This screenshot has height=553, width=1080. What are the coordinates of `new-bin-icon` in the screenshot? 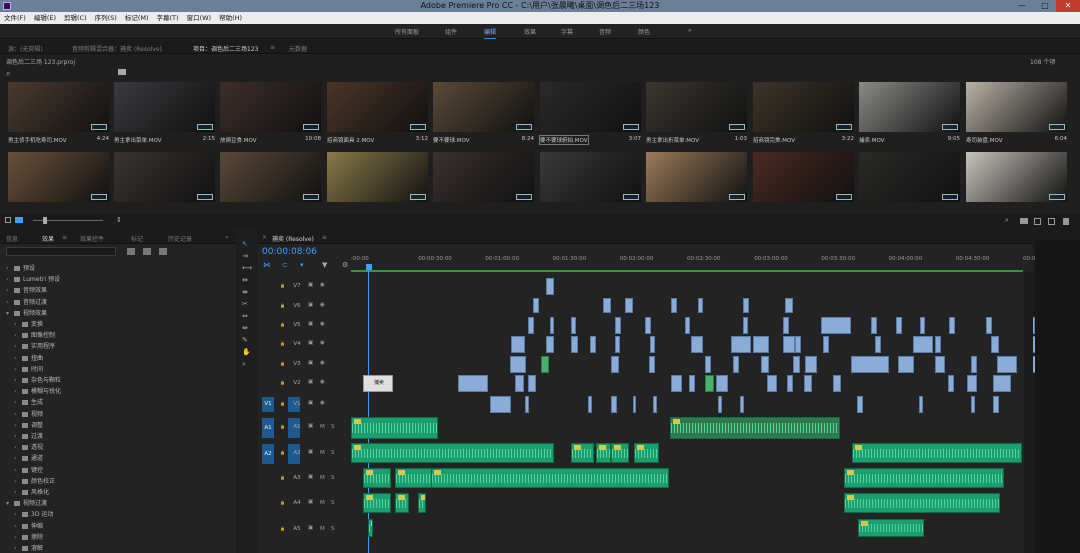 It's located at (1024, 221).